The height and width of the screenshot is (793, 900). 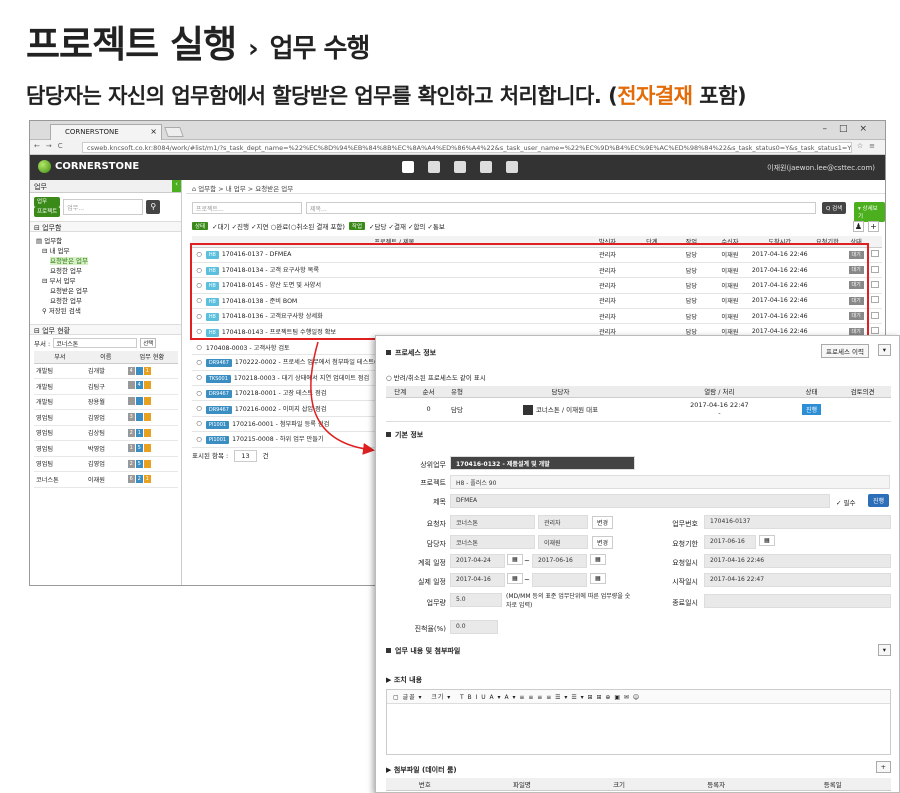 What do you see at coordinates (139, 432) in the screenshot?
I see `bar-progress: 1` at bounding box center [139, 432].